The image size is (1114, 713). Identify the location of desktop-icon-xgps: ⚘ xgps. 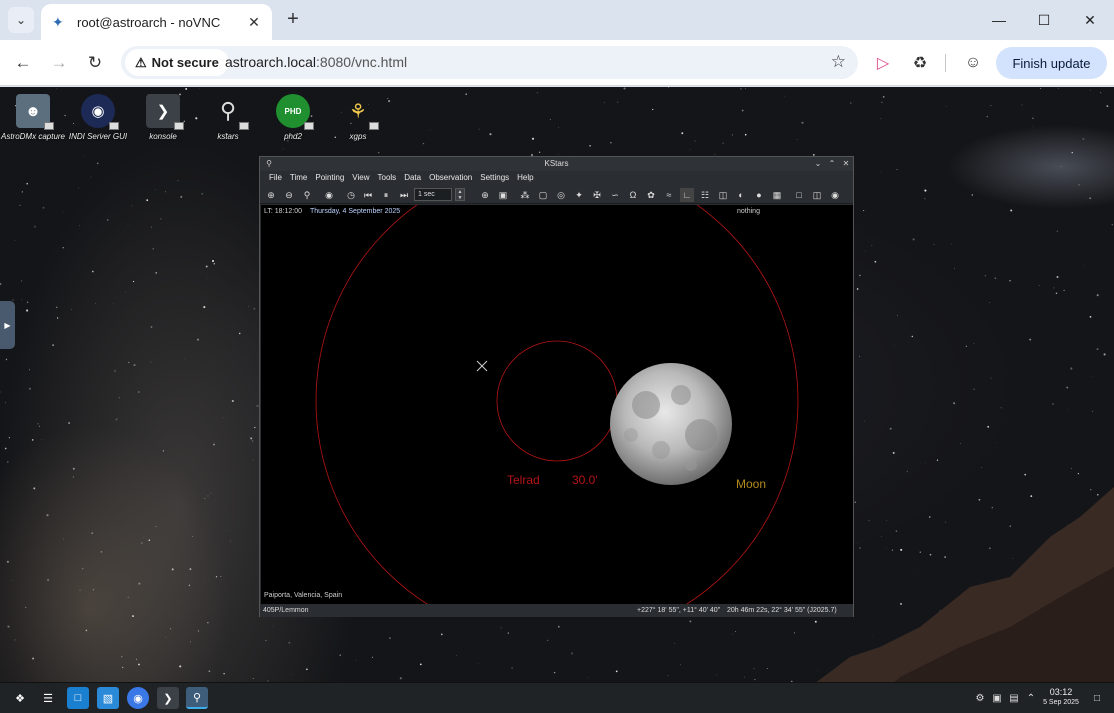
(358, 118).